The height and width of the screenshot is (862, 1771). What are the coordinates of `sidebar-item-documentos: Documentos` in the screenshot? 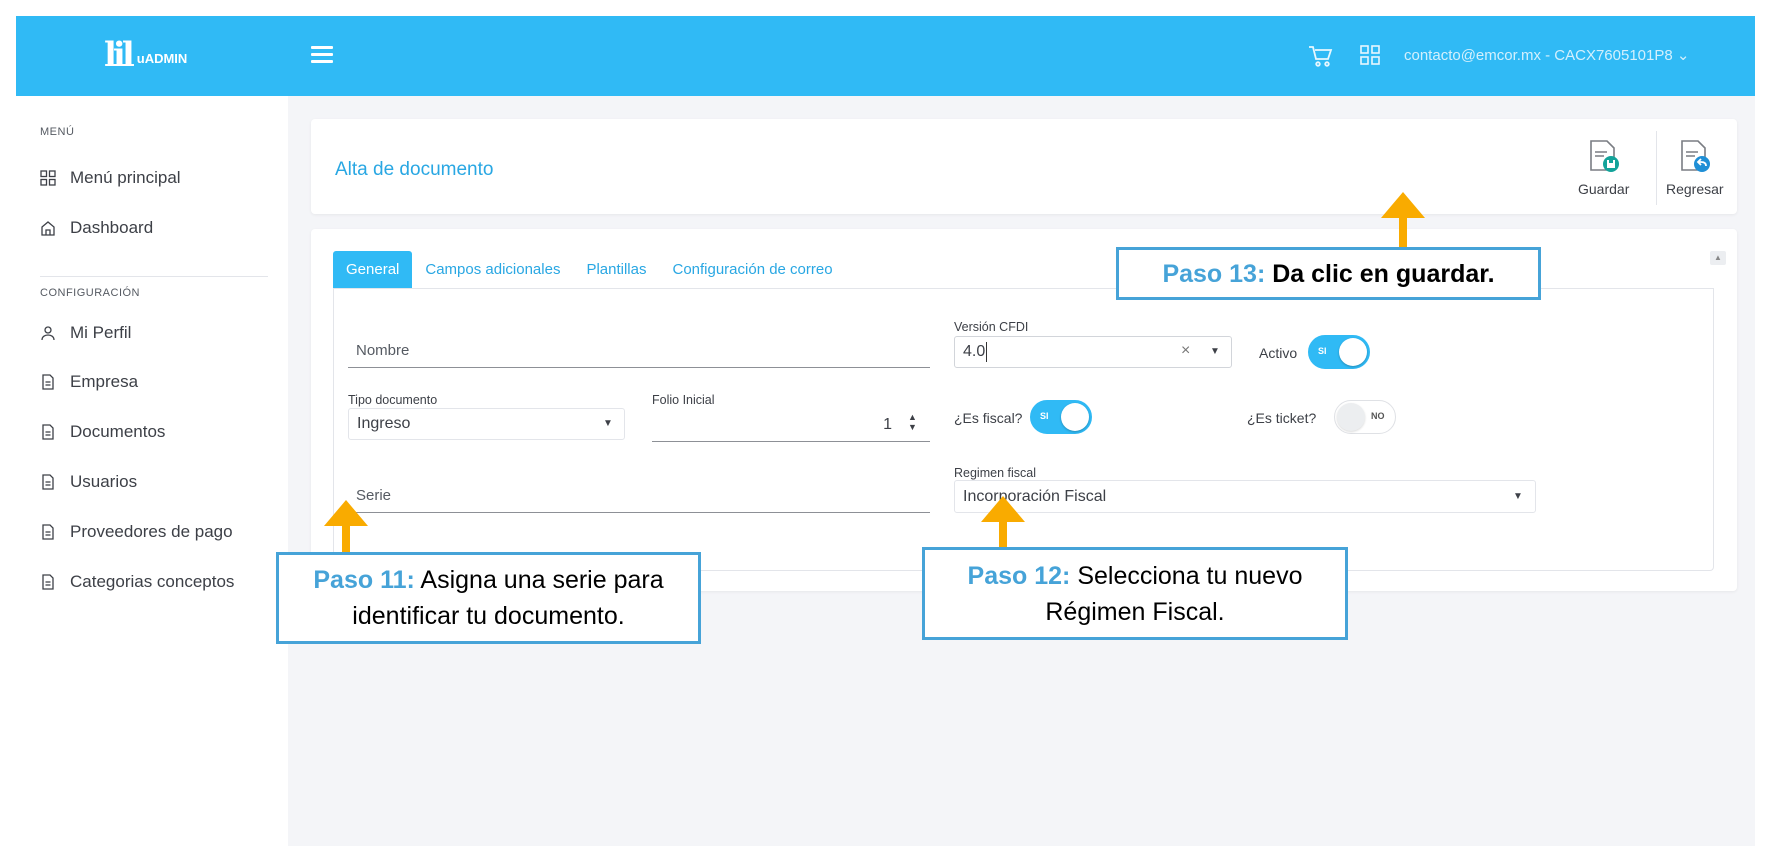 It's located at (102, 432).